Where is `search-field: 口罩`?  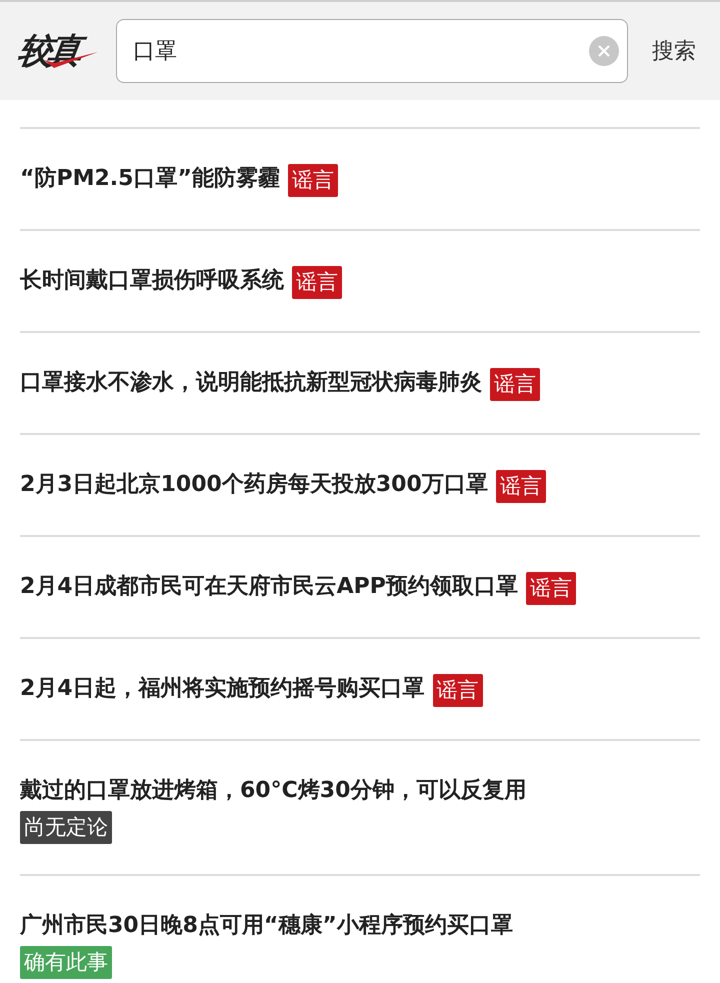
search-field: 口罩 is located at coordinates (372, 51).